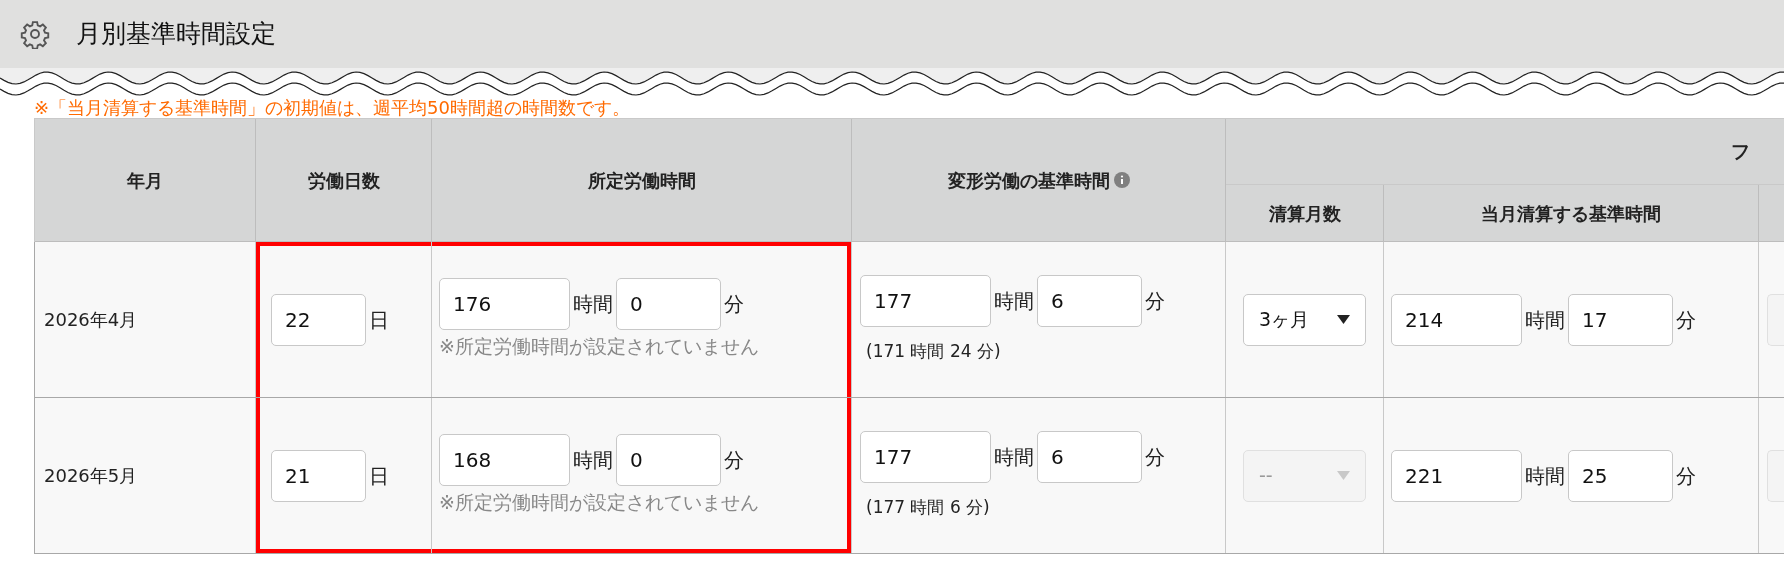  I want to click on number-field: 25, so click(1620, 475).